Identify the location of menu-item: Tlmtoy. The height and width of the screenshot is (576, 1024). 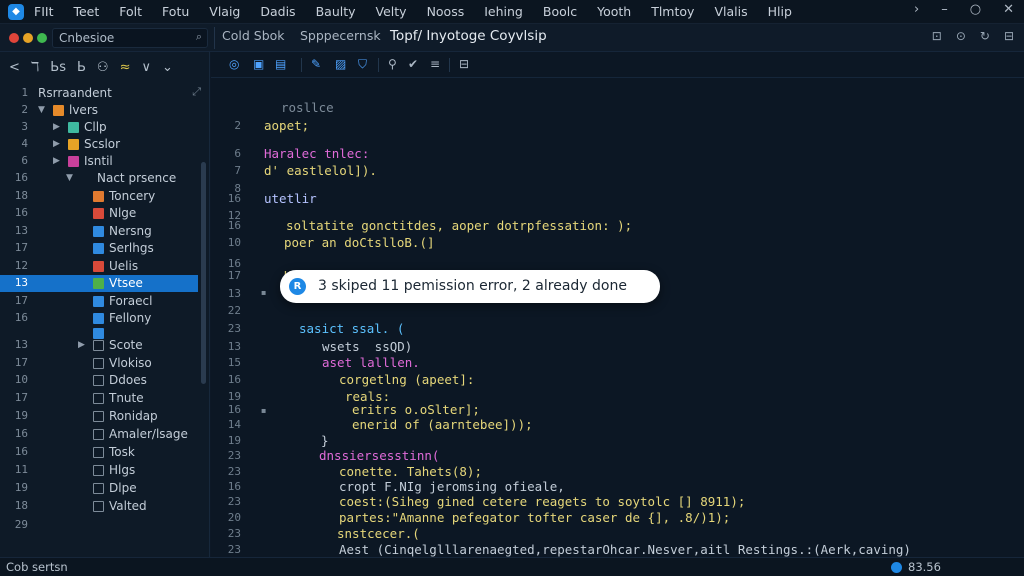
(672, 11).